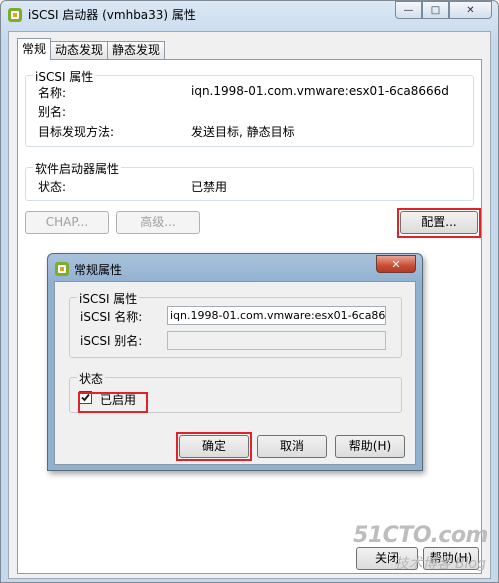  Describe the element at coordinates (214, 446) in the screenshot. I see `ok-highlight` at that location.